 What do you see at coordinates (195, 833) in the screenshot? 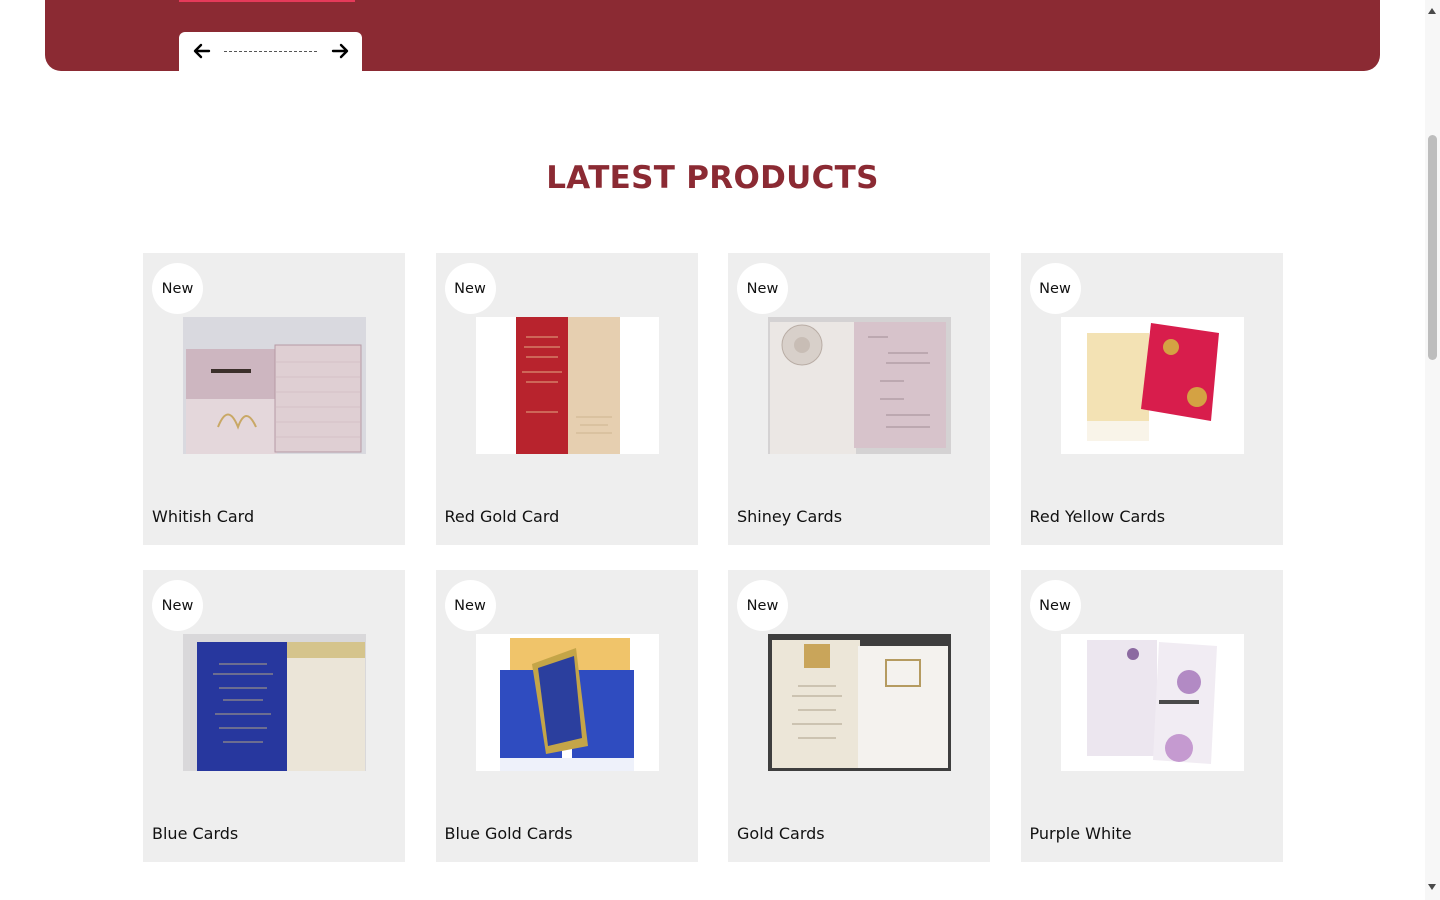
I see `product-name: Blue Cards` at bounding box center [195, 833].